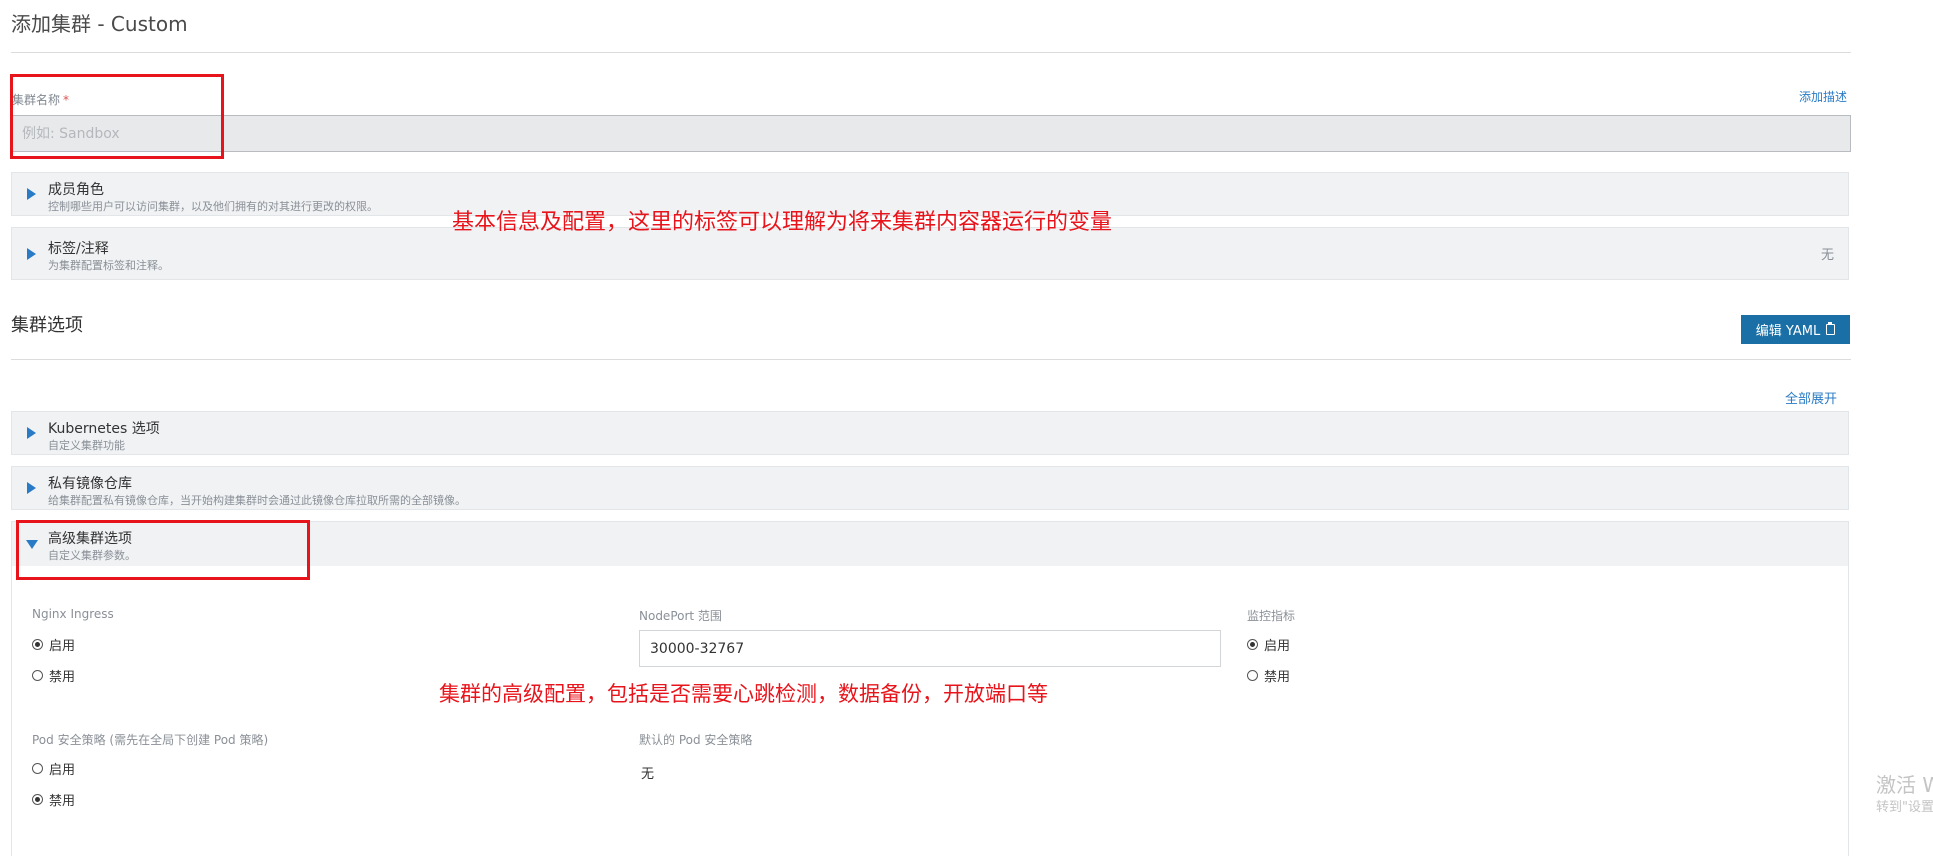 This screenshot has height=856, width=1933. Describe the element at coordinates (931, 52) in the screenshot. I see `header-divider` at that location.